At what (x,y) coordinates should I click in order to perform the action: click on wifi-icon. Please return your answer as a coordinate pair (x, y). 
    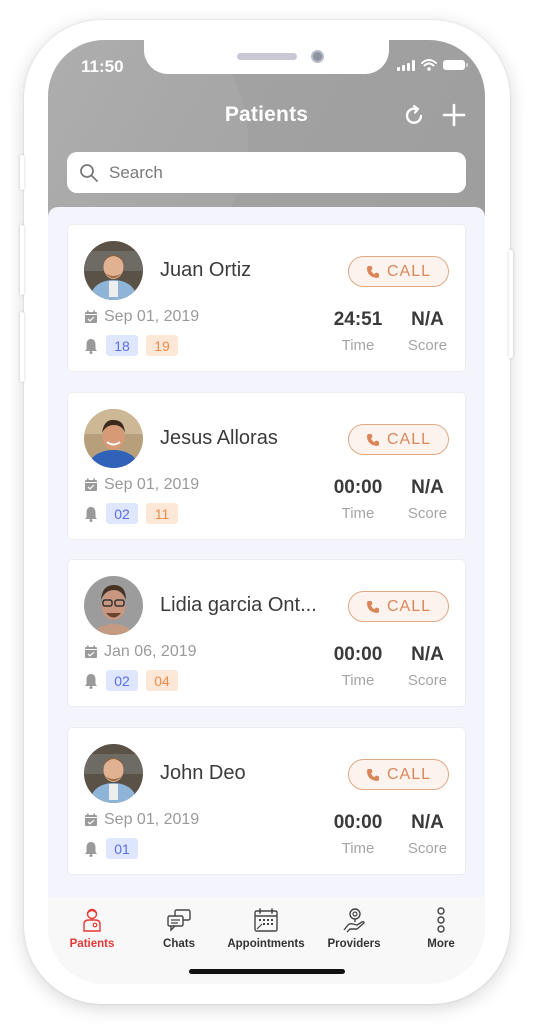
    Looking at the image, I should click on (429, 65).